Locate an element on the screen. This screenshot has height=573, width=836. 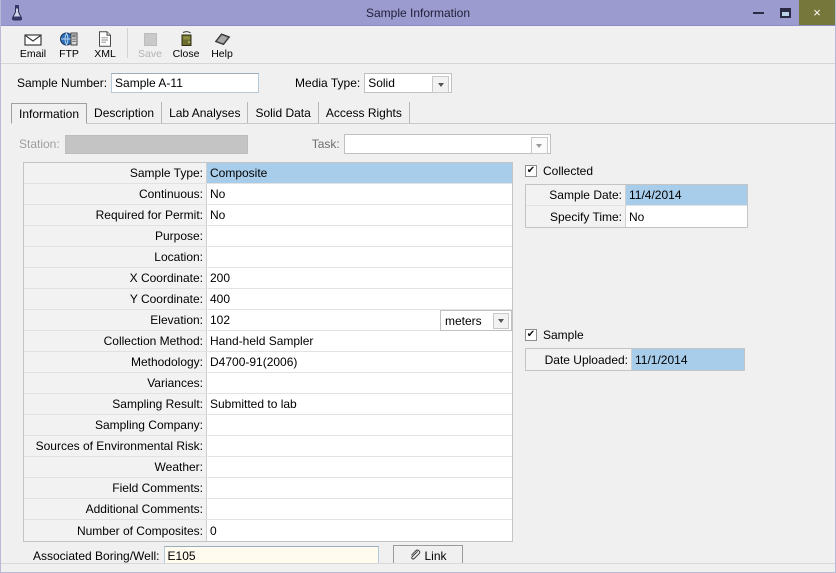
table-row: Weather: is located at coordinates (268, 467).